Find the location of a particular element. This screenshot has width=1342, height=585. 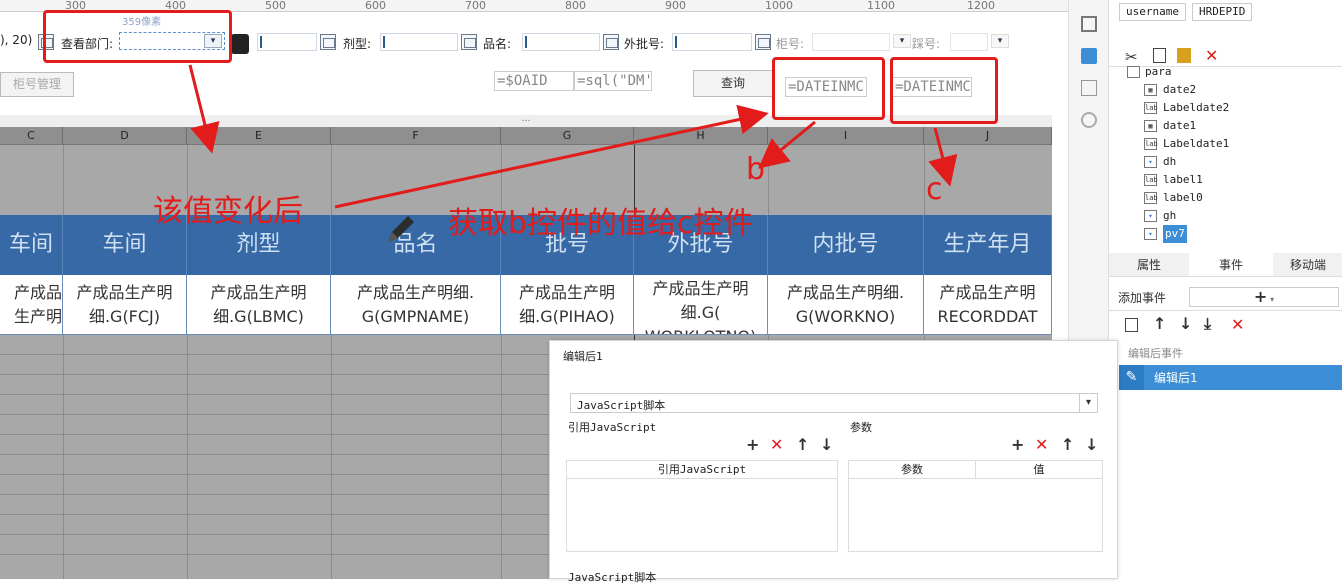

move-bottom-icon: ⤓ is located at coordinates (1207, 324).